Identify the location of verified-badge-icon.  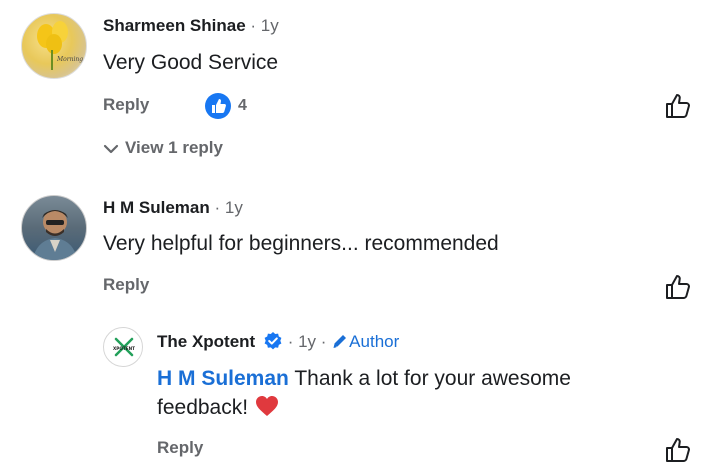
(273, 341).